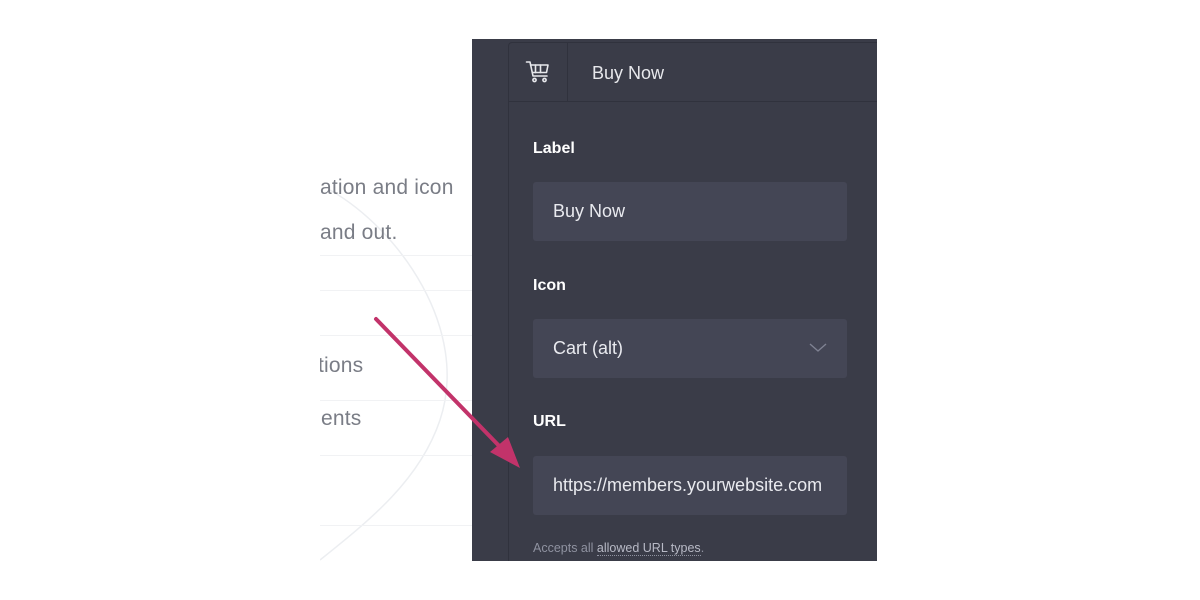  I want to click on background-text-line: tions, so click(342, 365).